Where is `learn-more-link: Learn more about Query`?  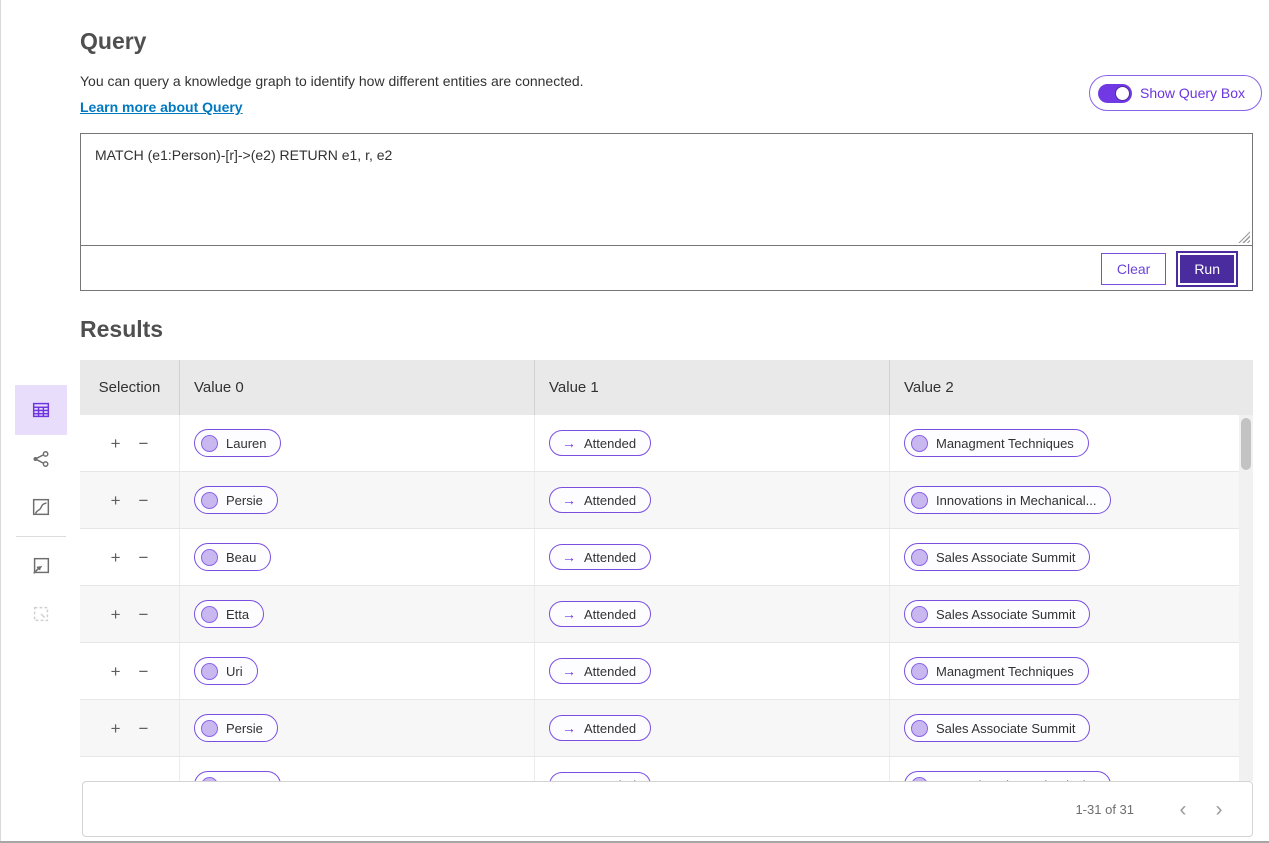
learn-more-link: Learn more about Query is located at coordinates (161, 107).